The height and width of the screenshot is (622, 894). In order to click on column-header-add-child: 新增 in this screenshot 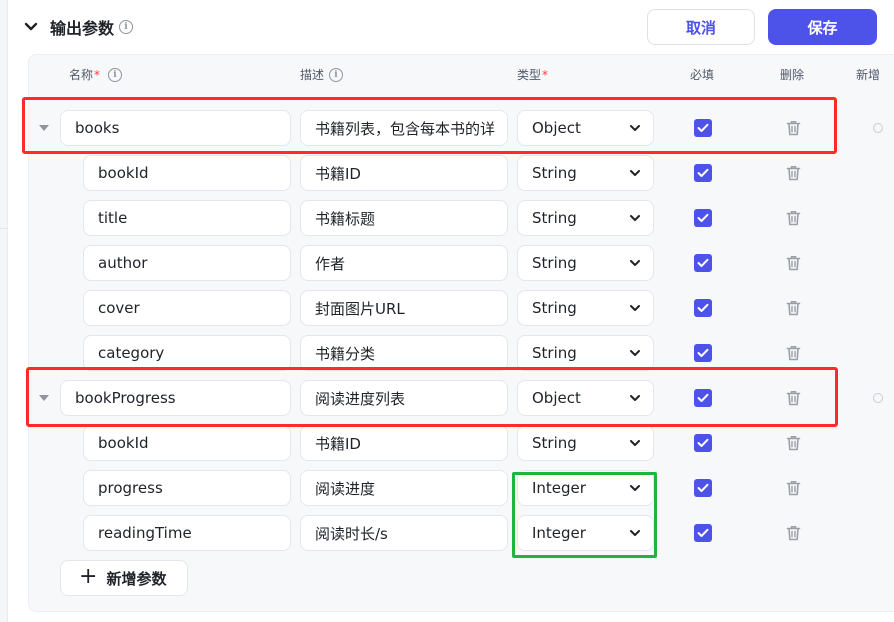, I will do `click(875, 74)`.